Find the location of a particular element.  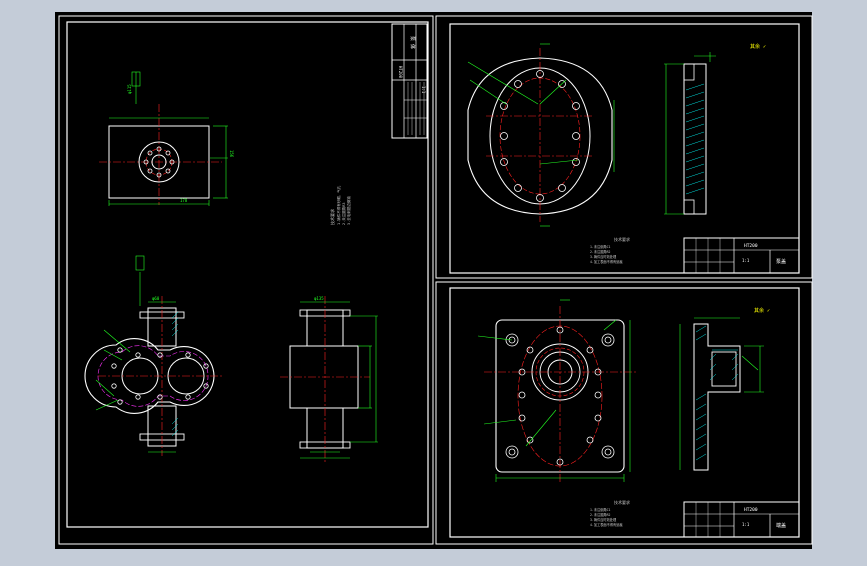

drawing-group: 1:1 is located at coordinates (423, 90).